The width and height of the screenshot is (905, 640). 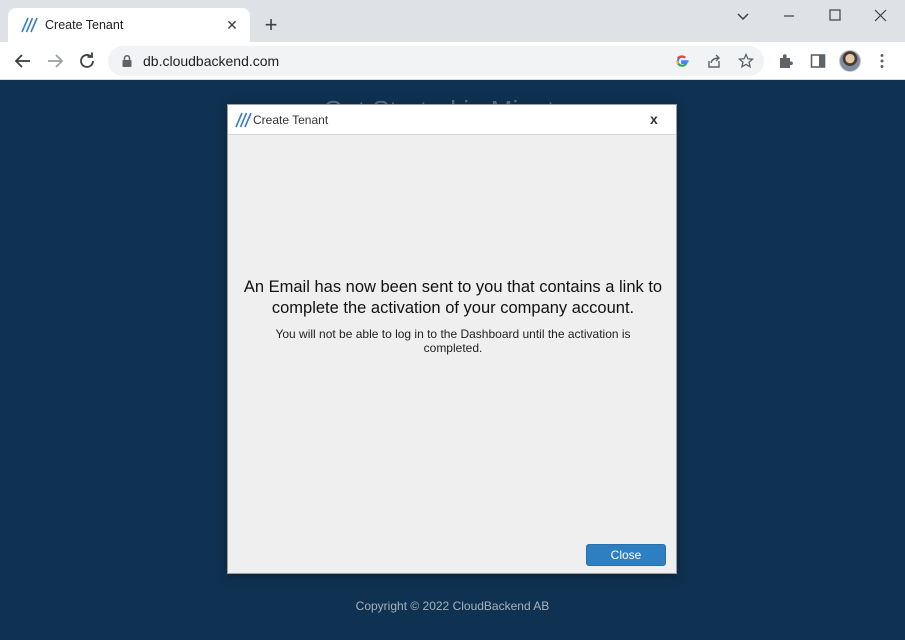 I want to click on dialog-close-icon: x, so click(x=654, y=119).